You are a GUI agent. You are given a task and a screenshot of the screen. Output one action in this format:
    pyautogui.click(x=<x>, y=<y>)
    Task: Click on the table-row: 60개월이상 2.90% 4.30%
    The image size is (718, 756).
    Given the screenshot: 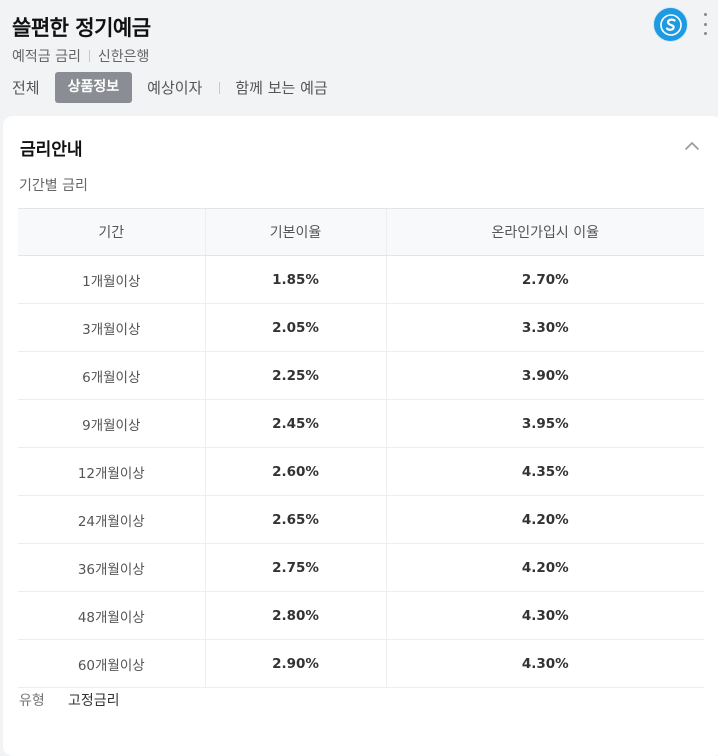 What is the action you would take?
    pyautogui.click(x=361, y=663)
    